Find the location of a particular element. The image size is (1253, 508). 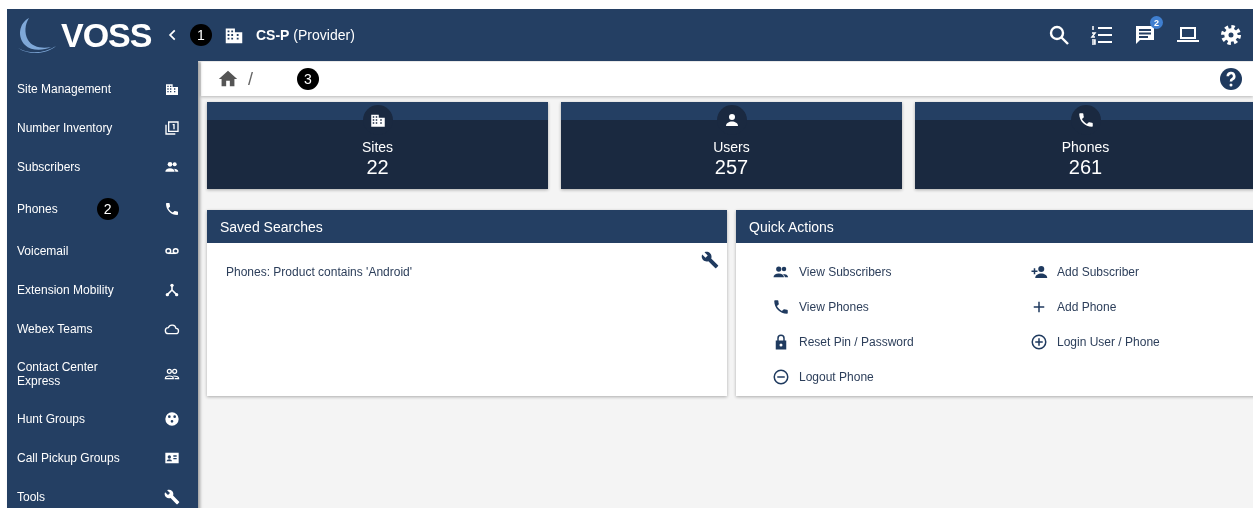

stat-value: 22 is located at coordinates (377, 167).